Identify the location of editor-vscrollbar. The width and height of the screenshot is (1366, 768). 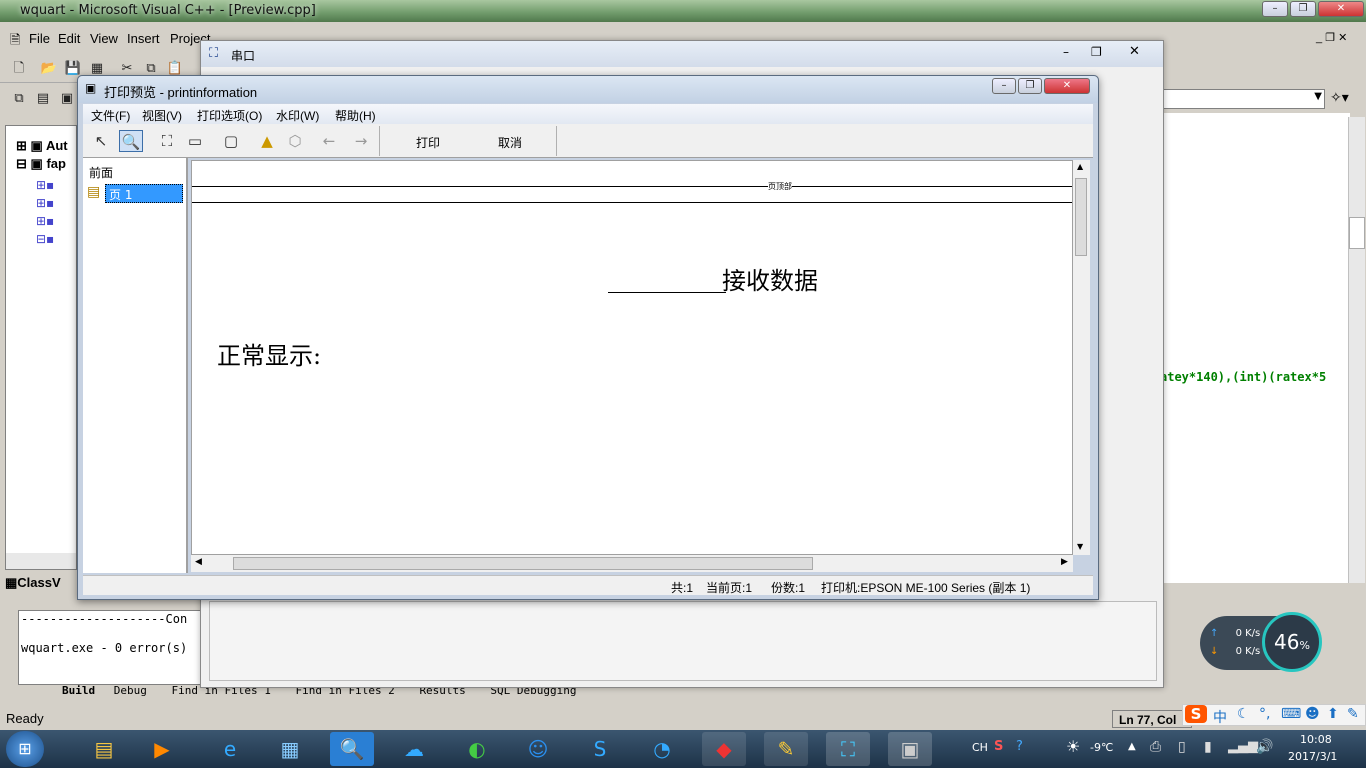
(1356, 350).